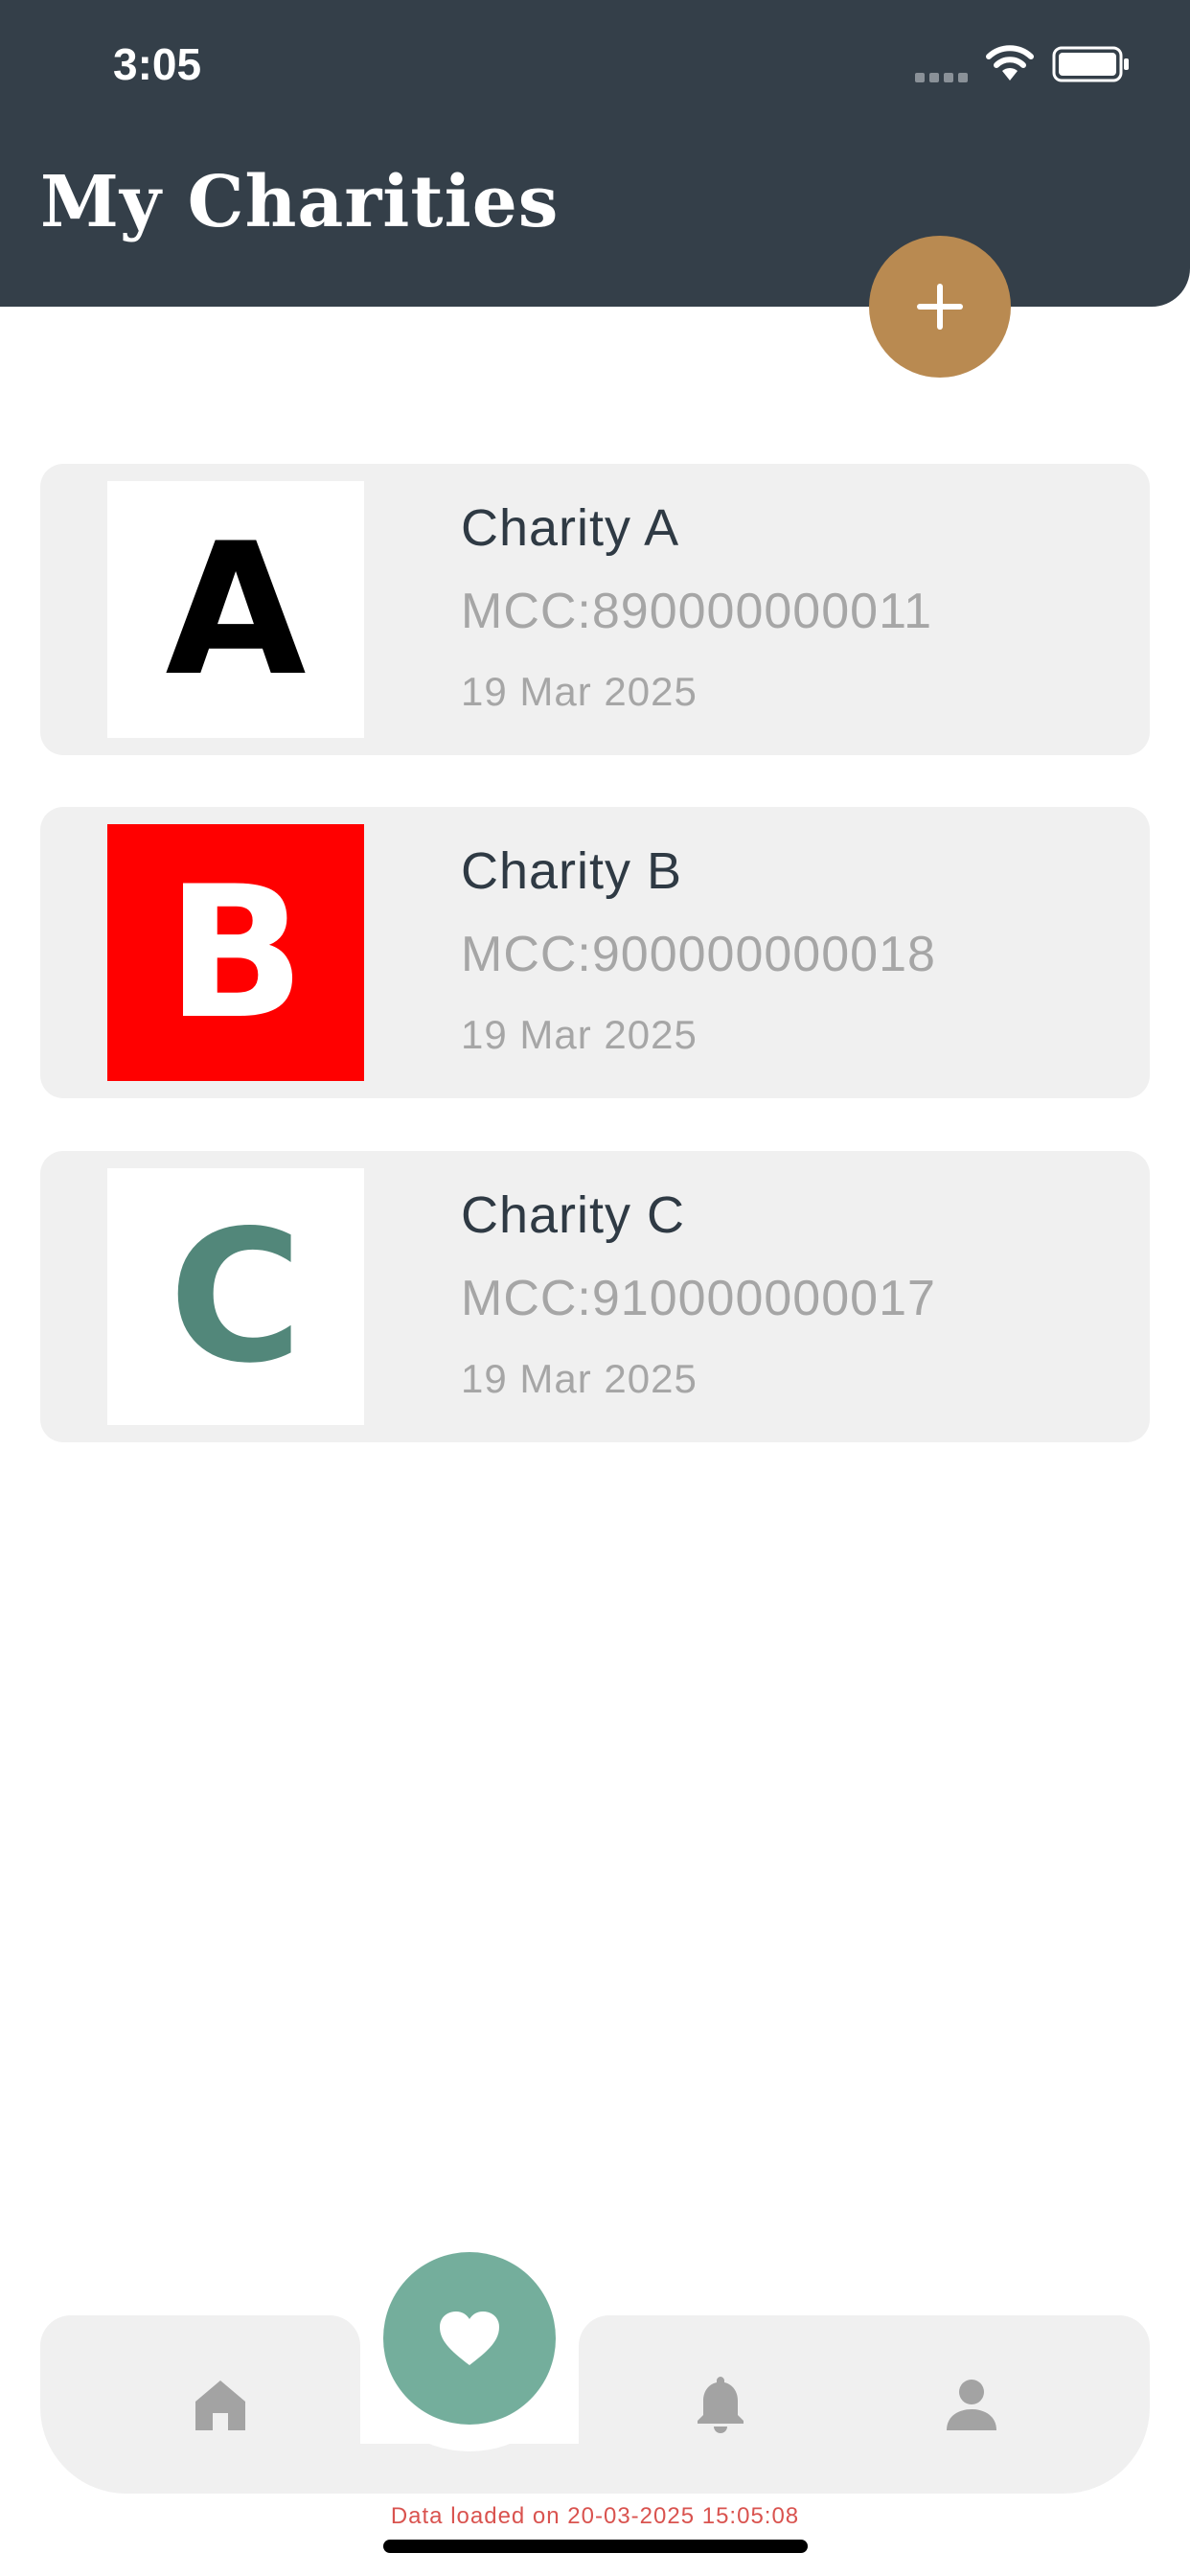 The height and width of the screenshot is (2576, 1190). What do you see at coordinates (300, 202) in the screenshot?
I see `page-title: My Charities` at bounding box center [300, 202].